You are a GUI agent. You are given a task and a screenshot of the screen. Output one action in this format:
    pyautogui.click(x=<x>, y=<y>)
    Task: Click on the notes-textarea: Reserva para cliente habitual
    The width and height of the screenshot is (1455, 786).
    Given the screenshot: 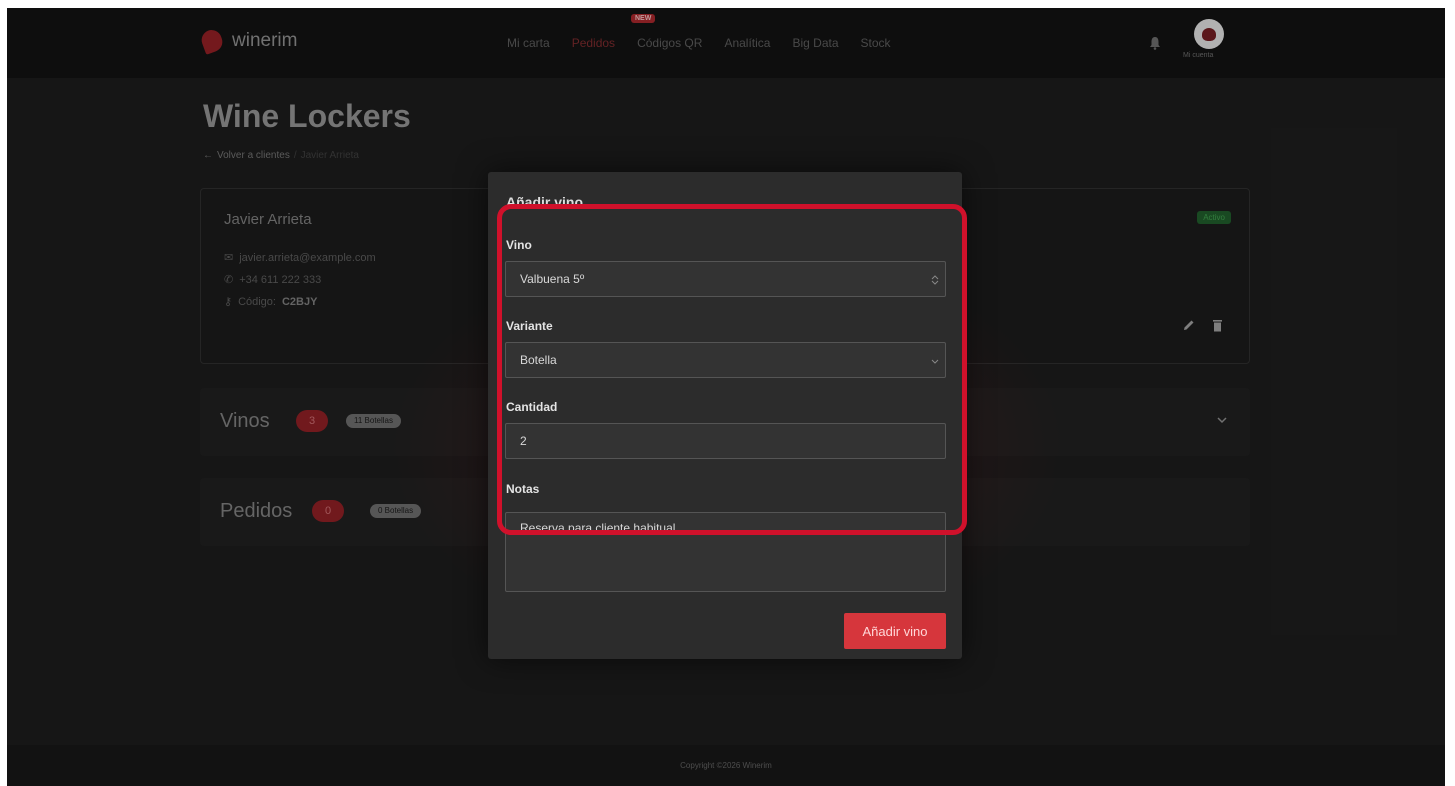 What is the action you would take?
    pyautogui.click(x=725, y=552)
    